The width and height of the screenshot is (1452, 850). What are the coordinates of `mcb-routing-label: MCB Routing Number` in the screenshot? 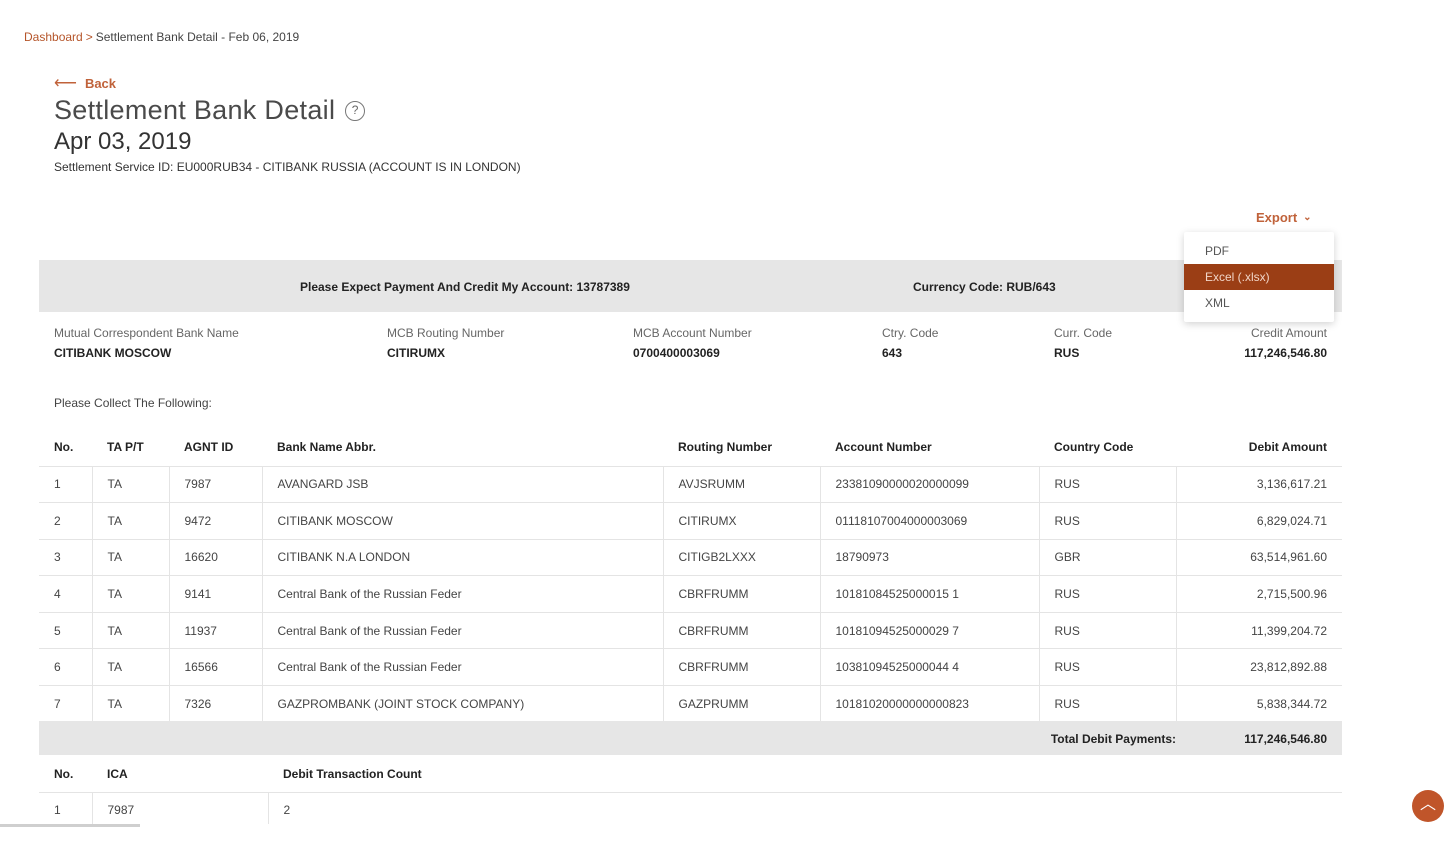 It's located at (446, 333).